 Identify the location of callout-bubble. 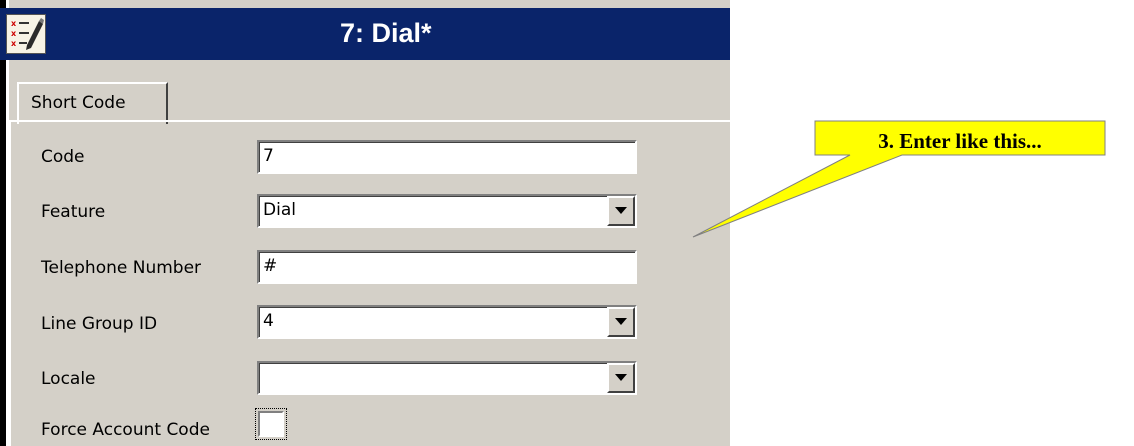
(899, 179).